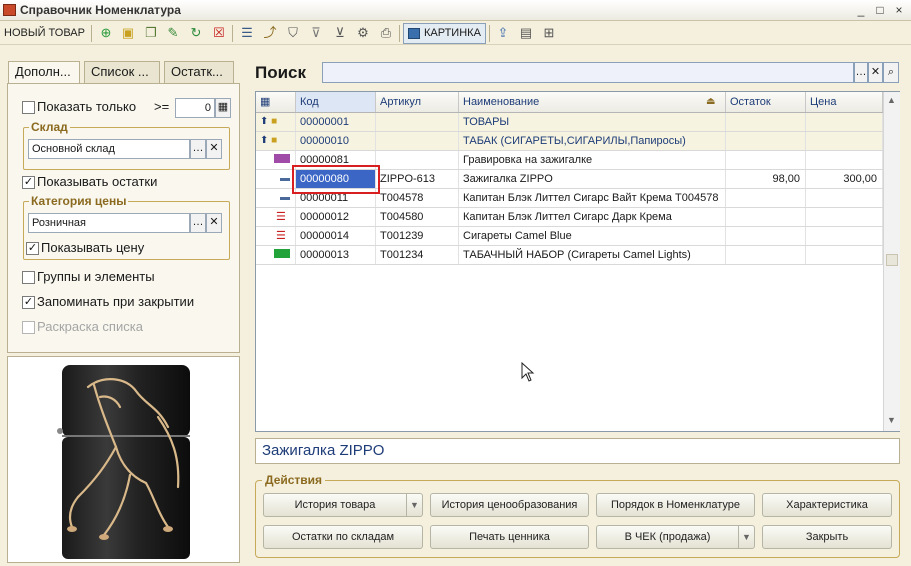 The image size is (911, 566). What do you see at coordinates (270, 33) in the screenshot?
I see `hierarchy-icon: ⤴` at bounding box center [270, 33].